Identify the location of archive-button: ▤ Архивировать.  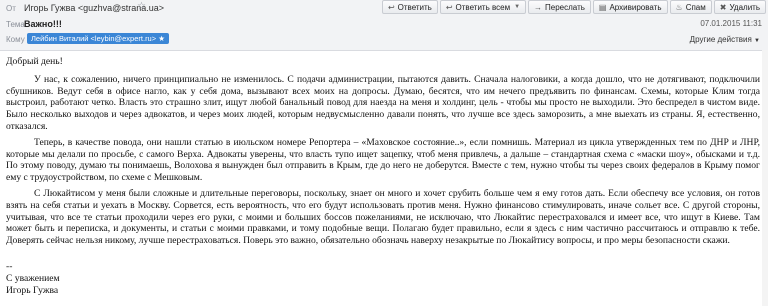
(630, 7).